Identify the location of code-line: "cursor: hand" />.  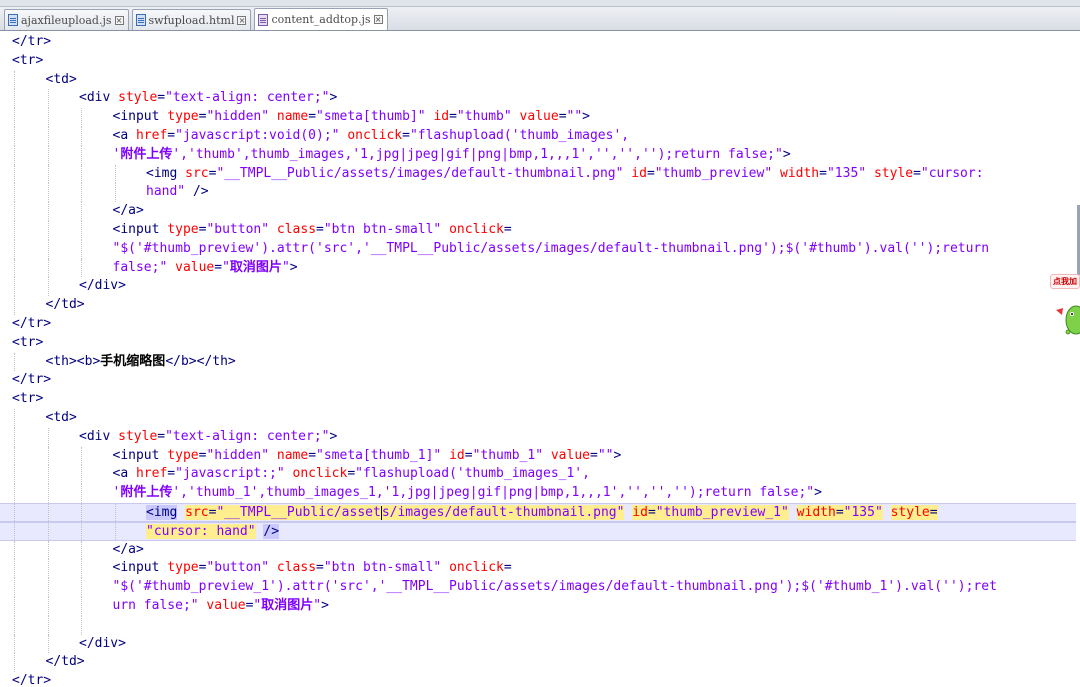
(538, 531).